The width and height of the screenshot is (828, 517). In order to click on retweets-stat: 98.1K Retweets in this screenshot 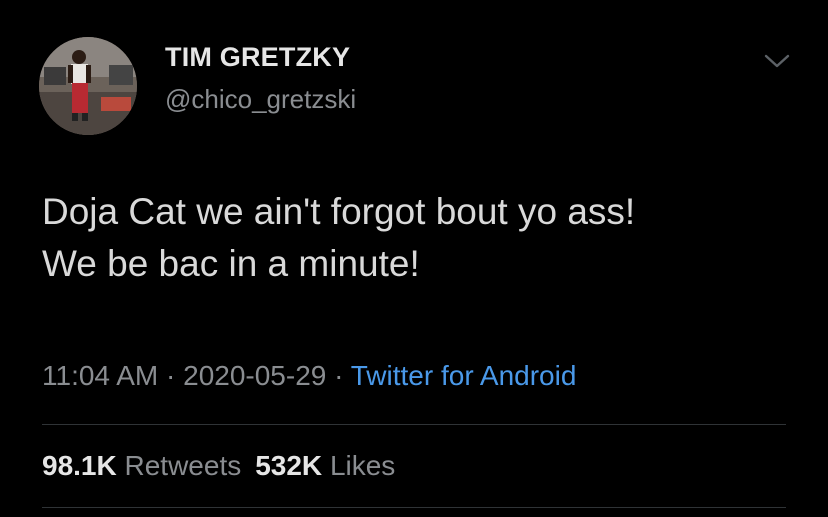, I will do `click(141, 465)`.